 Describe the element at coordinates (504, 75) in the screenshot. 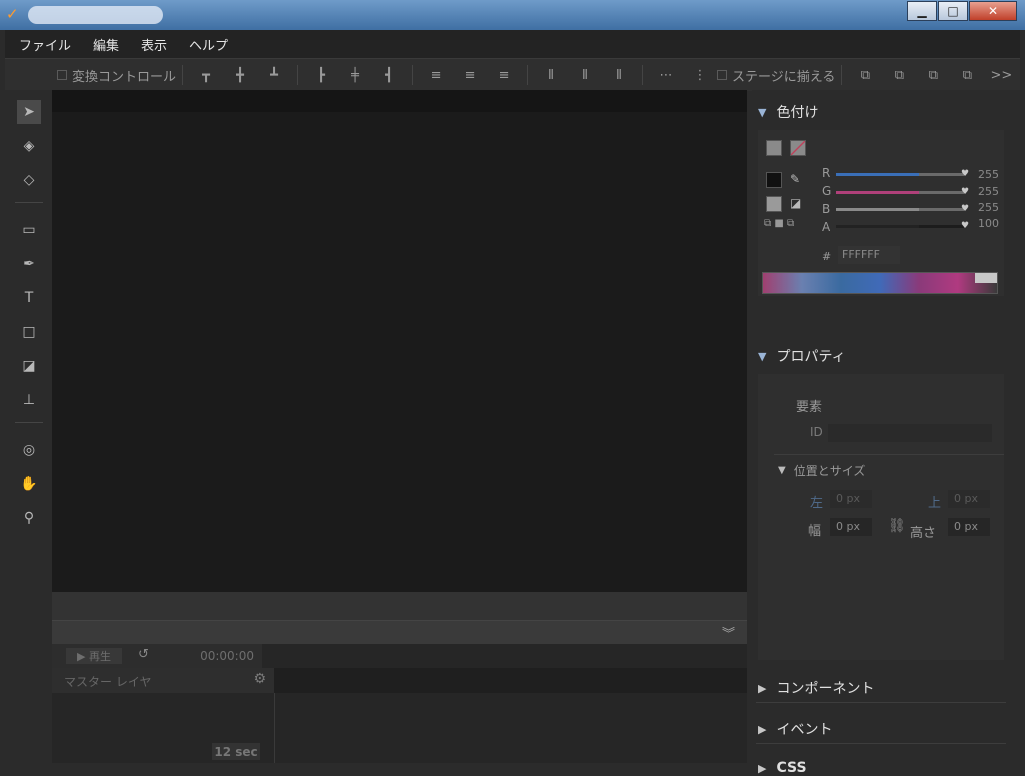

I see `distribute-bottom-icon: ≡` at that location.